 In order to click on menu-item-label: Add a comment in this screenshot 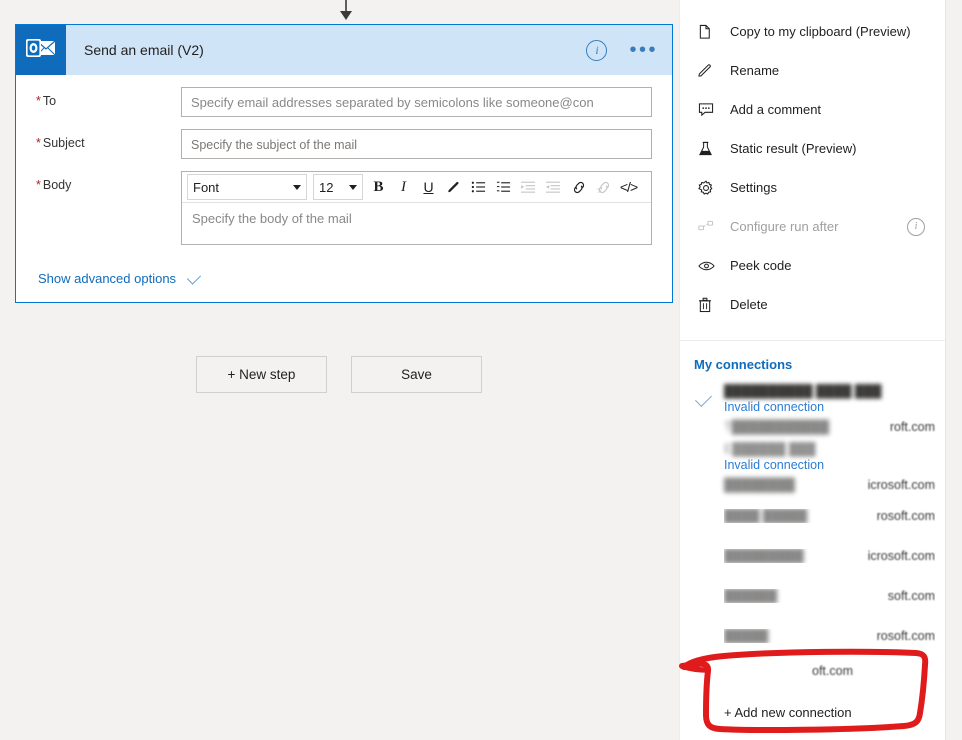, I will do `click(776, 109)`.